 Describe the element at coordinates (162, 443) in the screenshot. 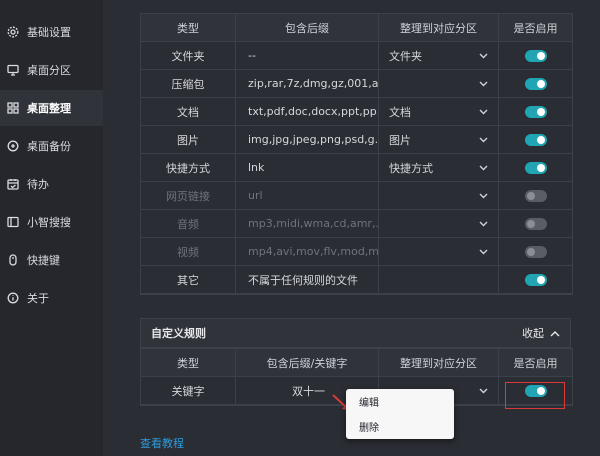

I see `tutorial-link: 查看教程` at that location.